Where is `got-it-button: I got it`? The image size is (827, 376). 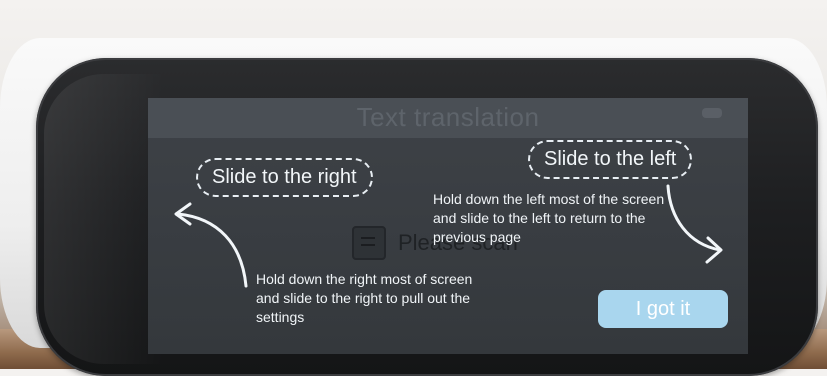 got-it-button: I got it is located at coordinates (663, 309).